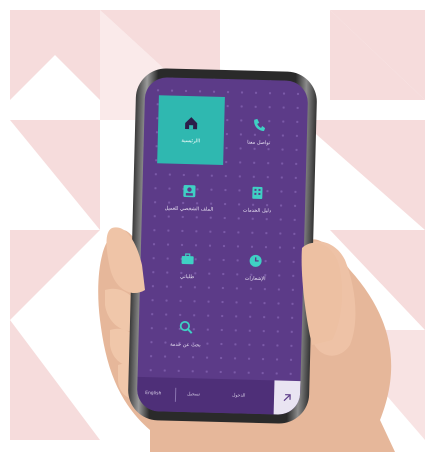 The height and width of the screenshot is (452, 434). I want to click on briefcase-icon, so click(187, 259).